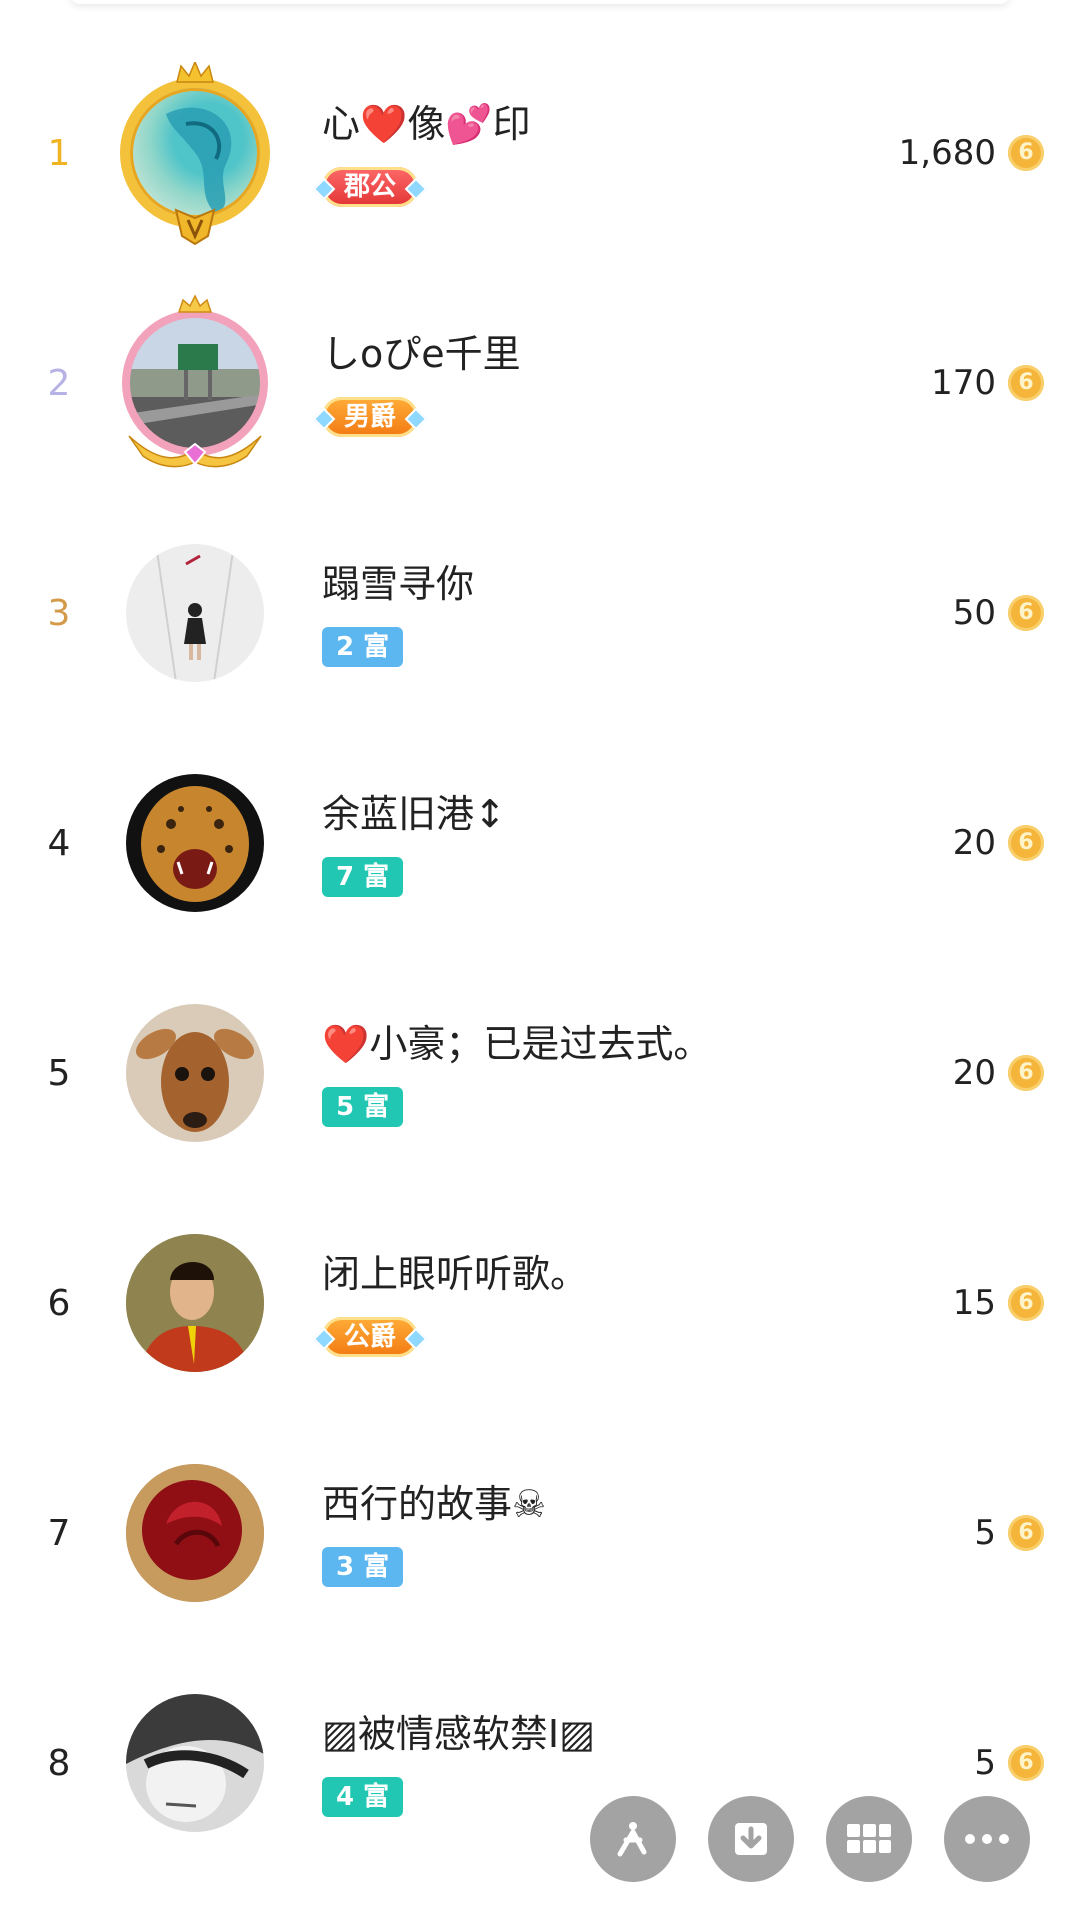  I want to click on more-icon, so click(987, 1839).